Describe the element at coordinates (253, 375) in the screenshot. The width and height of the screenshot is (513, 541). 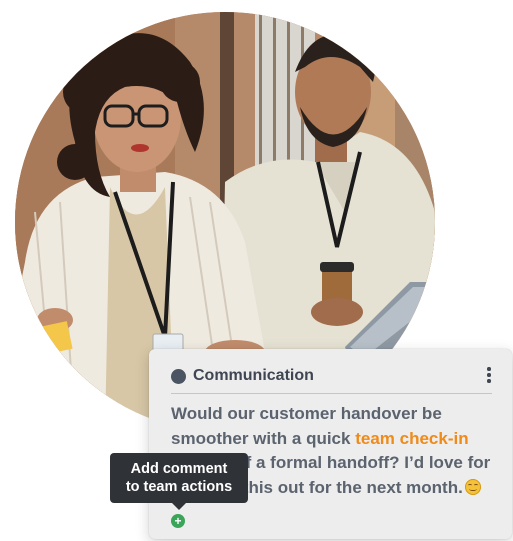
I see `category-label: Communication` at that location.